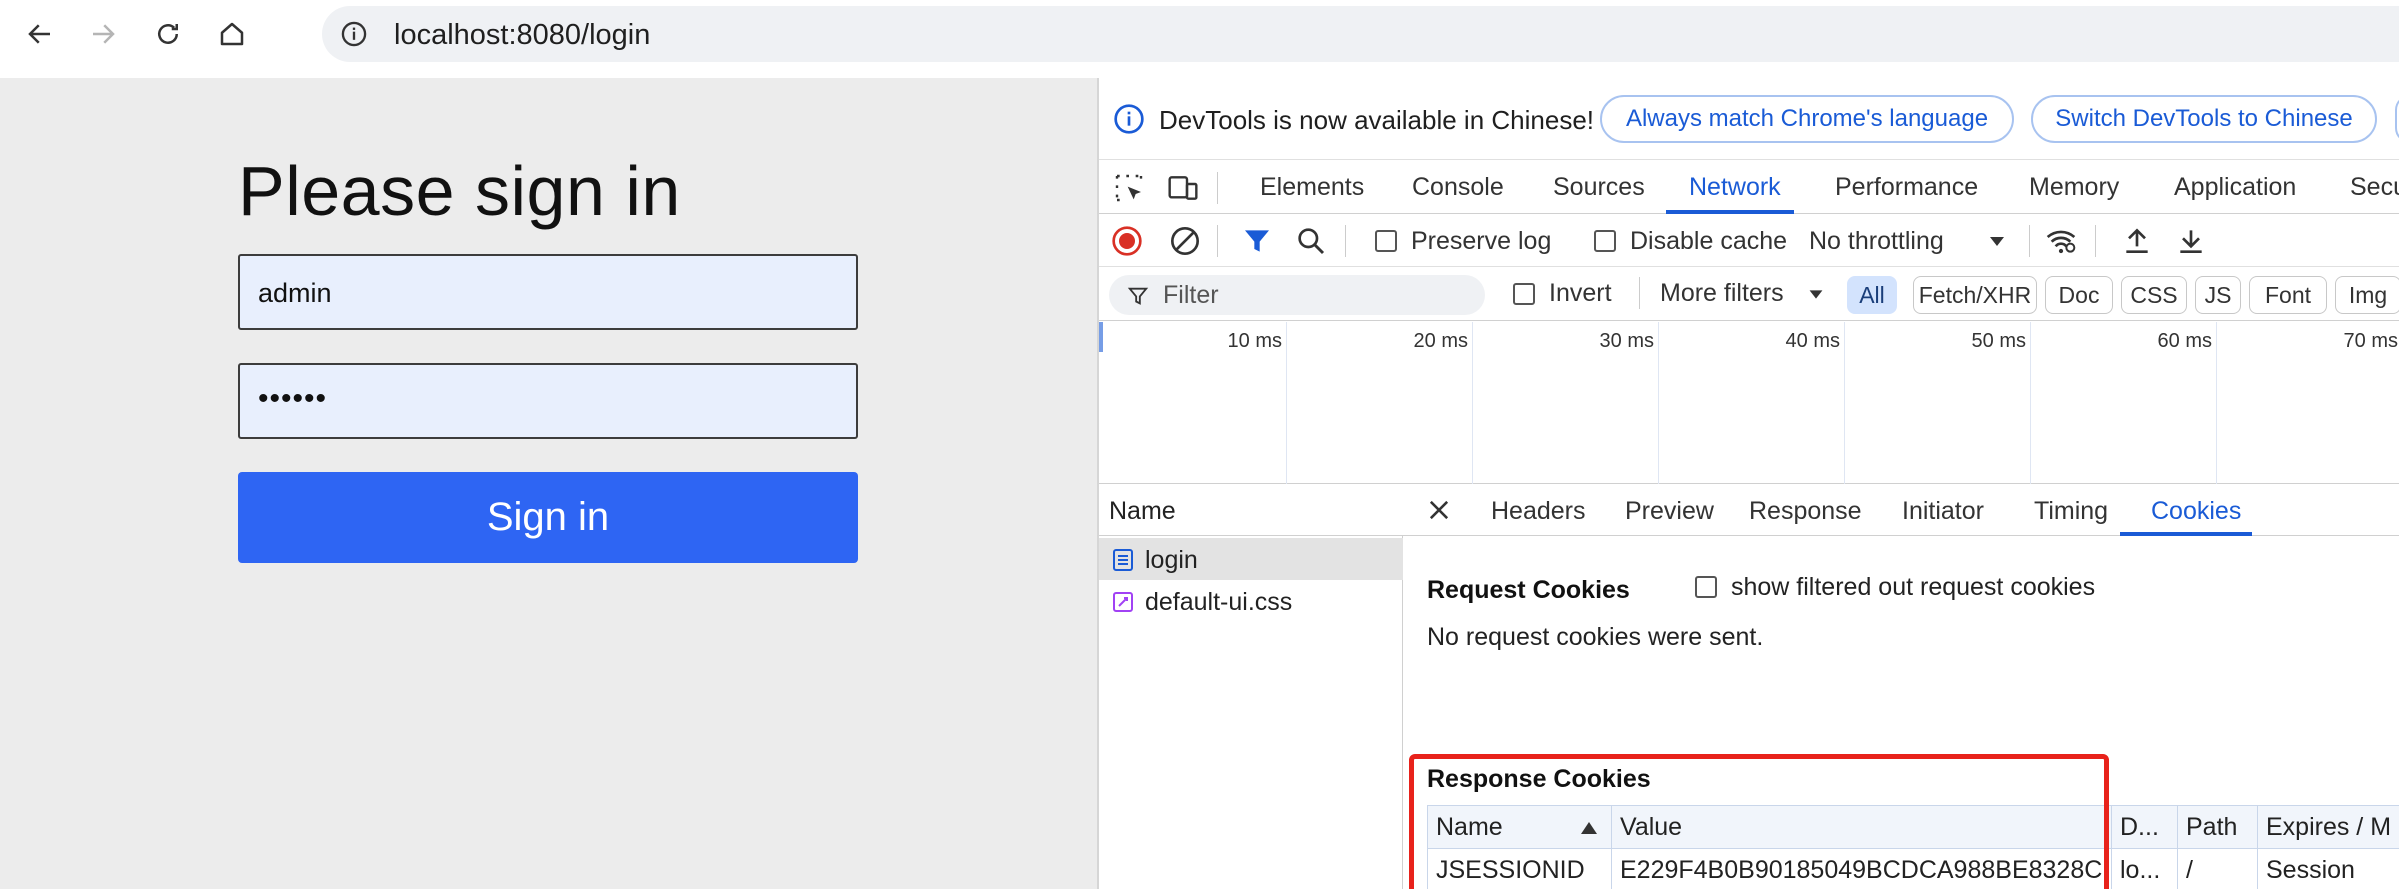 This screenshot has width=2399, height=889. Describe the element at coordinates (2218, 827) in the screenshot. I see `column-header-path: Path` at that location.